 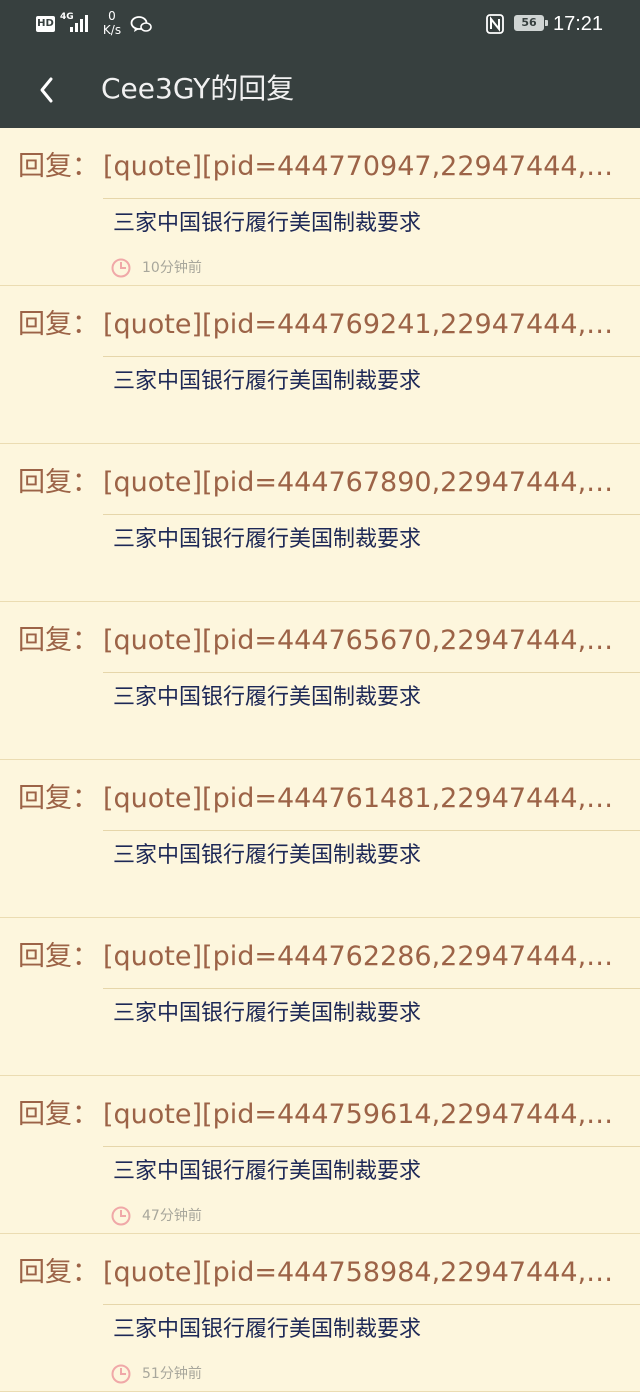 I want to click on reply-time-label: 51分钟前, so click(x=172, y=1374).